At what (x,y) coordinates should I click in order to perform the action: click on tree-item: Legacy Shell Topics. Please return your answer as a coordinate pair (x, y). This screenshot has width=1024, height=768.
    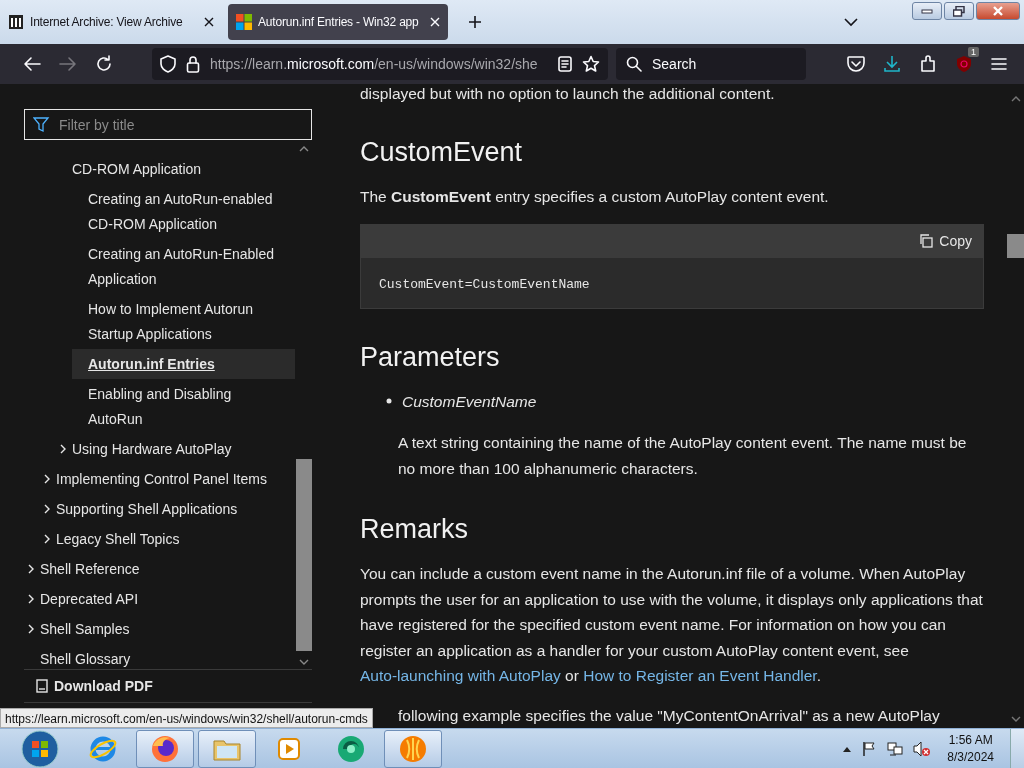
    Looking at the image, I should click on (167, 539).